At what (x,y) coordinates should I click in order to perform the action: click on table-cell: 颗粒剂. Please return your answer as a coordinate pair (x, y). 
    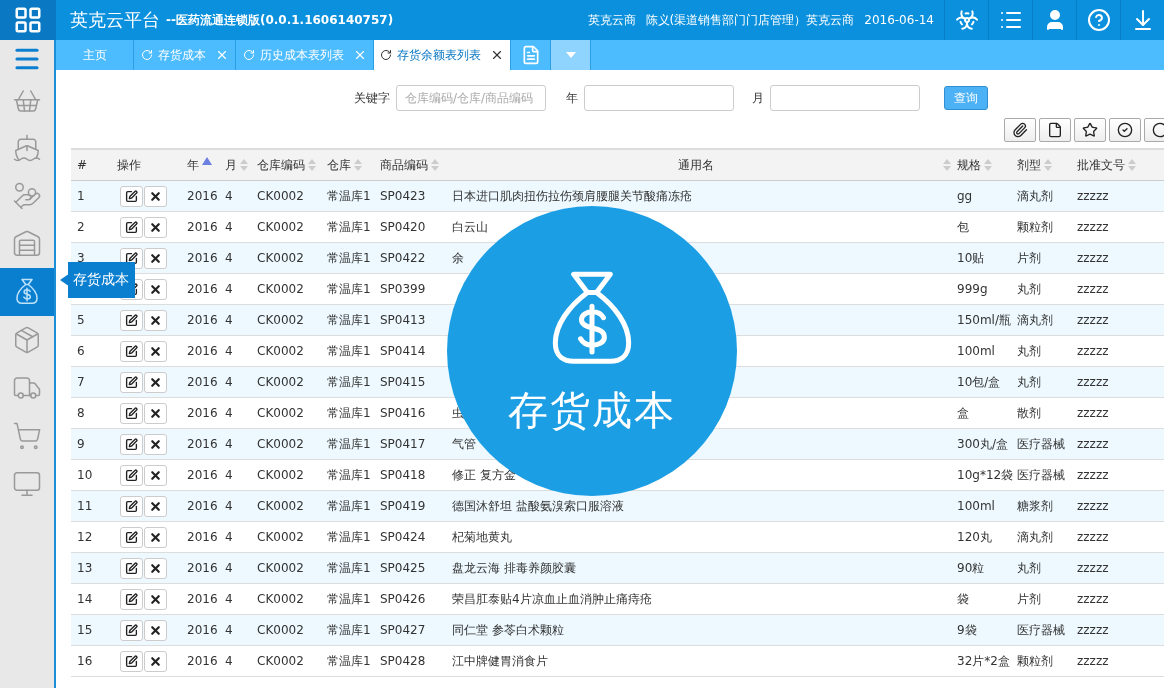
    Looking at the image, I should click on (1035, 661).